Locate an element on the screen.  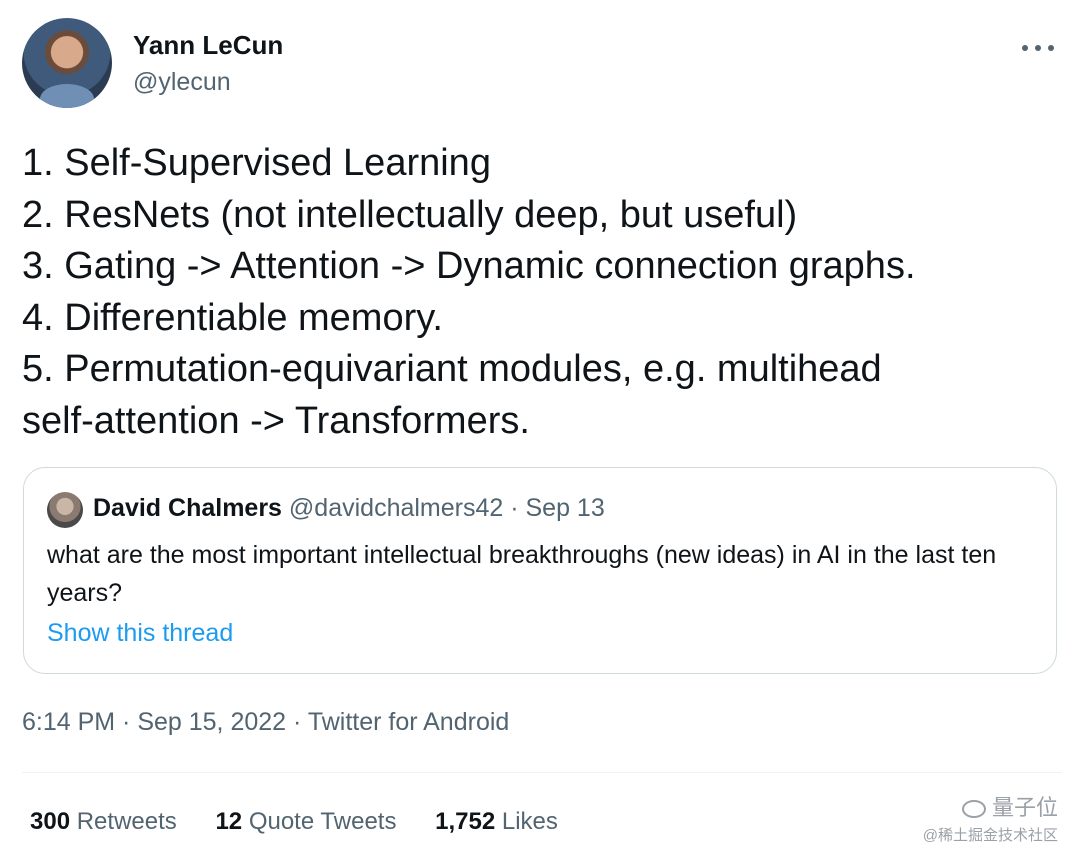
watermark-top: 量子位 is located at coordinates (990, 806).